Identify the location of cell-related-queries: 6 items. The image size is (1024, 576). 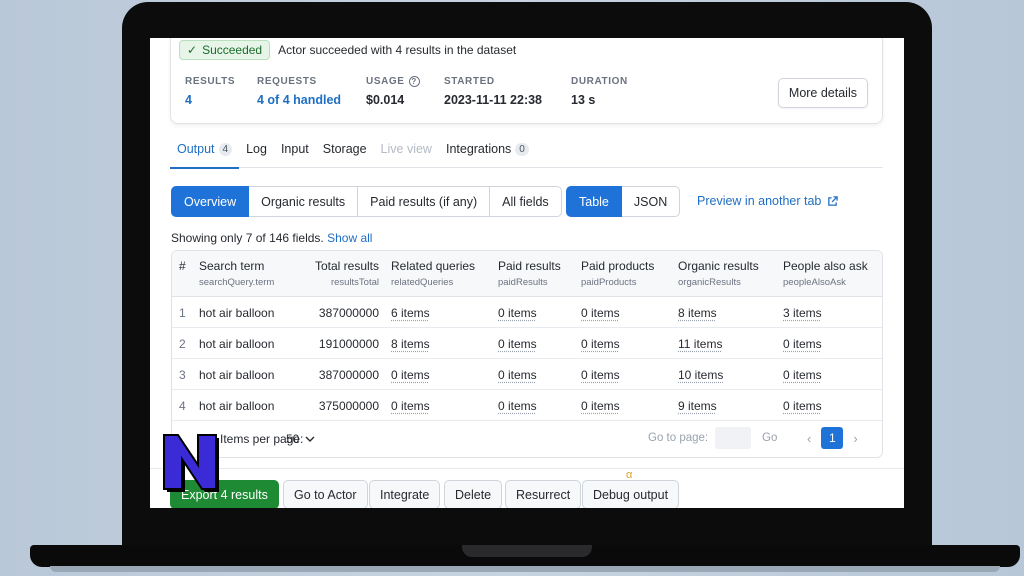
(410, 313).